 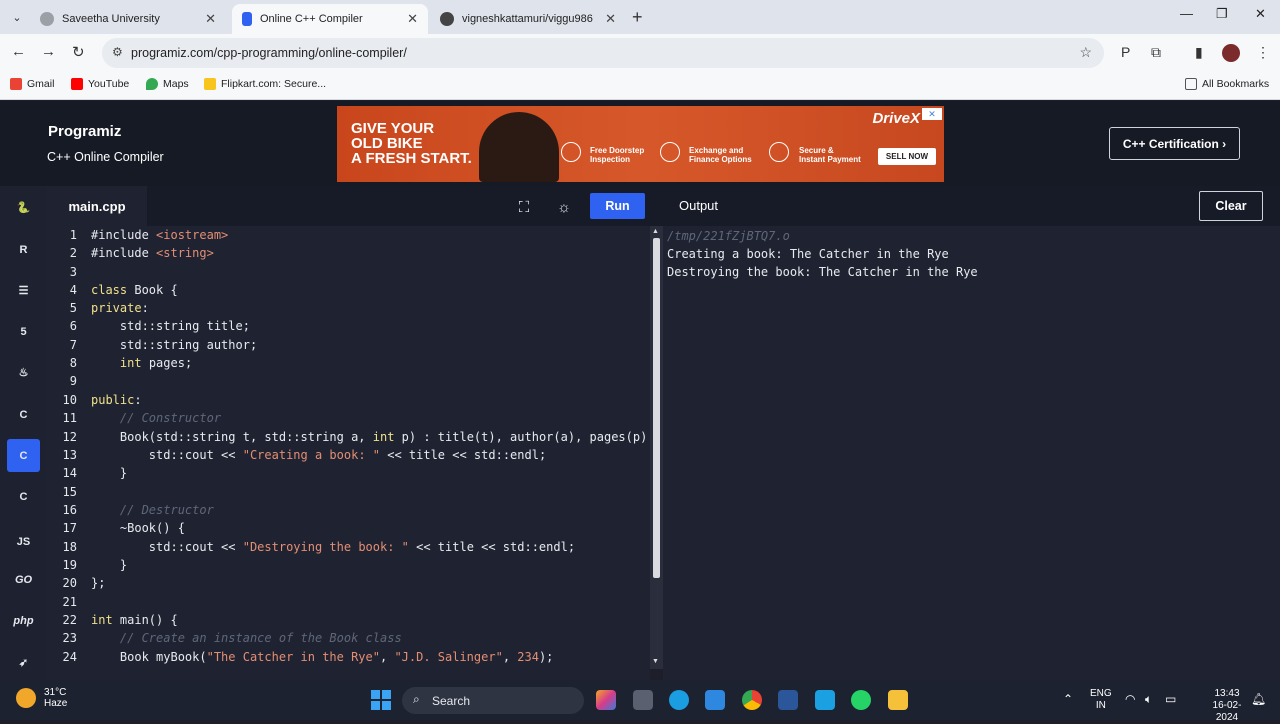 I want to click on tab-saveetha: Saveetha University ✕, so click(x=128, y=19).